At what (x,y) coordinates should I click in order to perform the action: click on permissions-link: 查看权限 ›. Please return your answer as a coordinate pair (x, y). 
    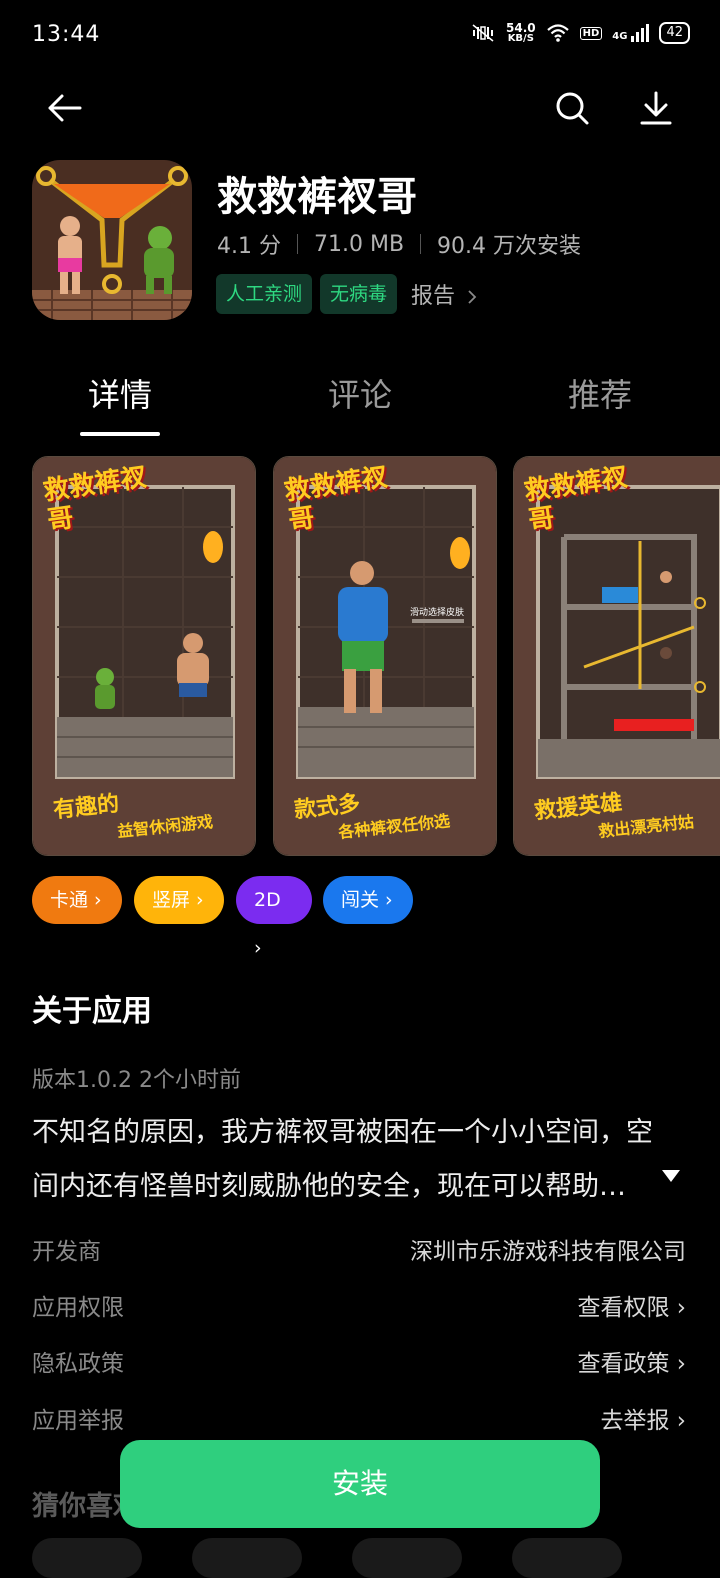
    Looking at the image, I should click on (631, 1305).